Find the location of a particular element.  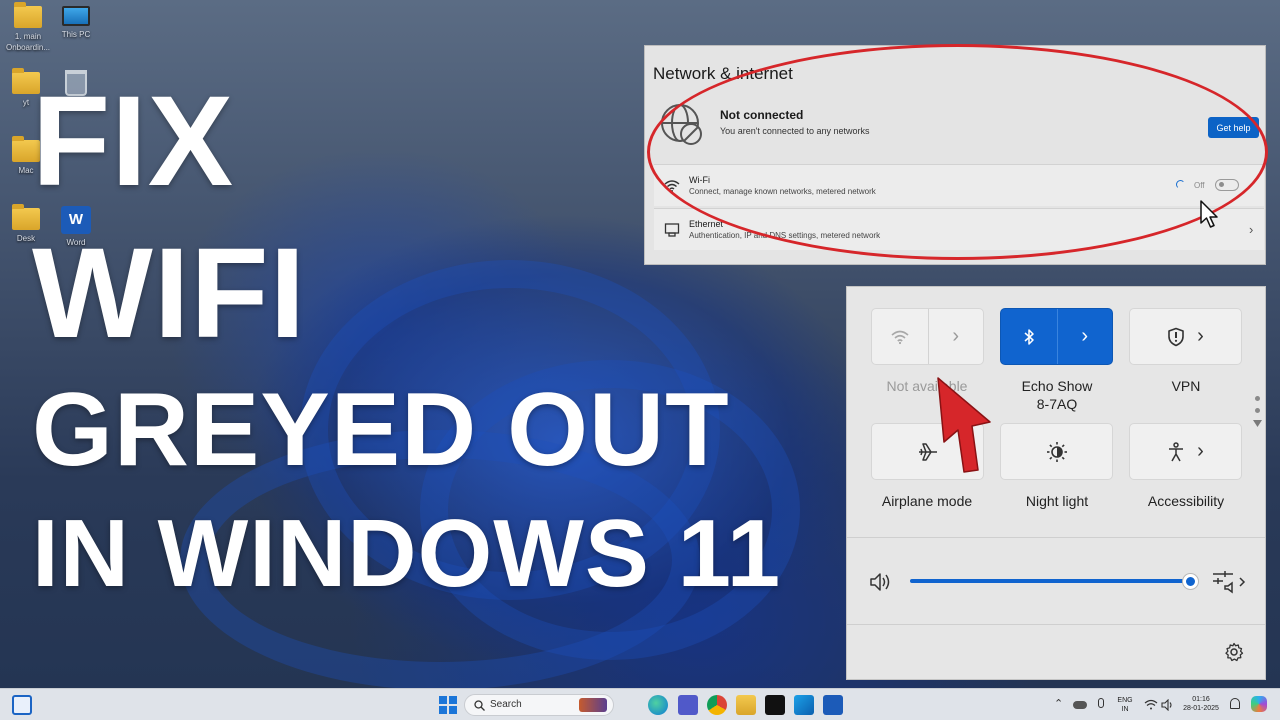

accessibility-icon is located at coordinates (1176, 451).